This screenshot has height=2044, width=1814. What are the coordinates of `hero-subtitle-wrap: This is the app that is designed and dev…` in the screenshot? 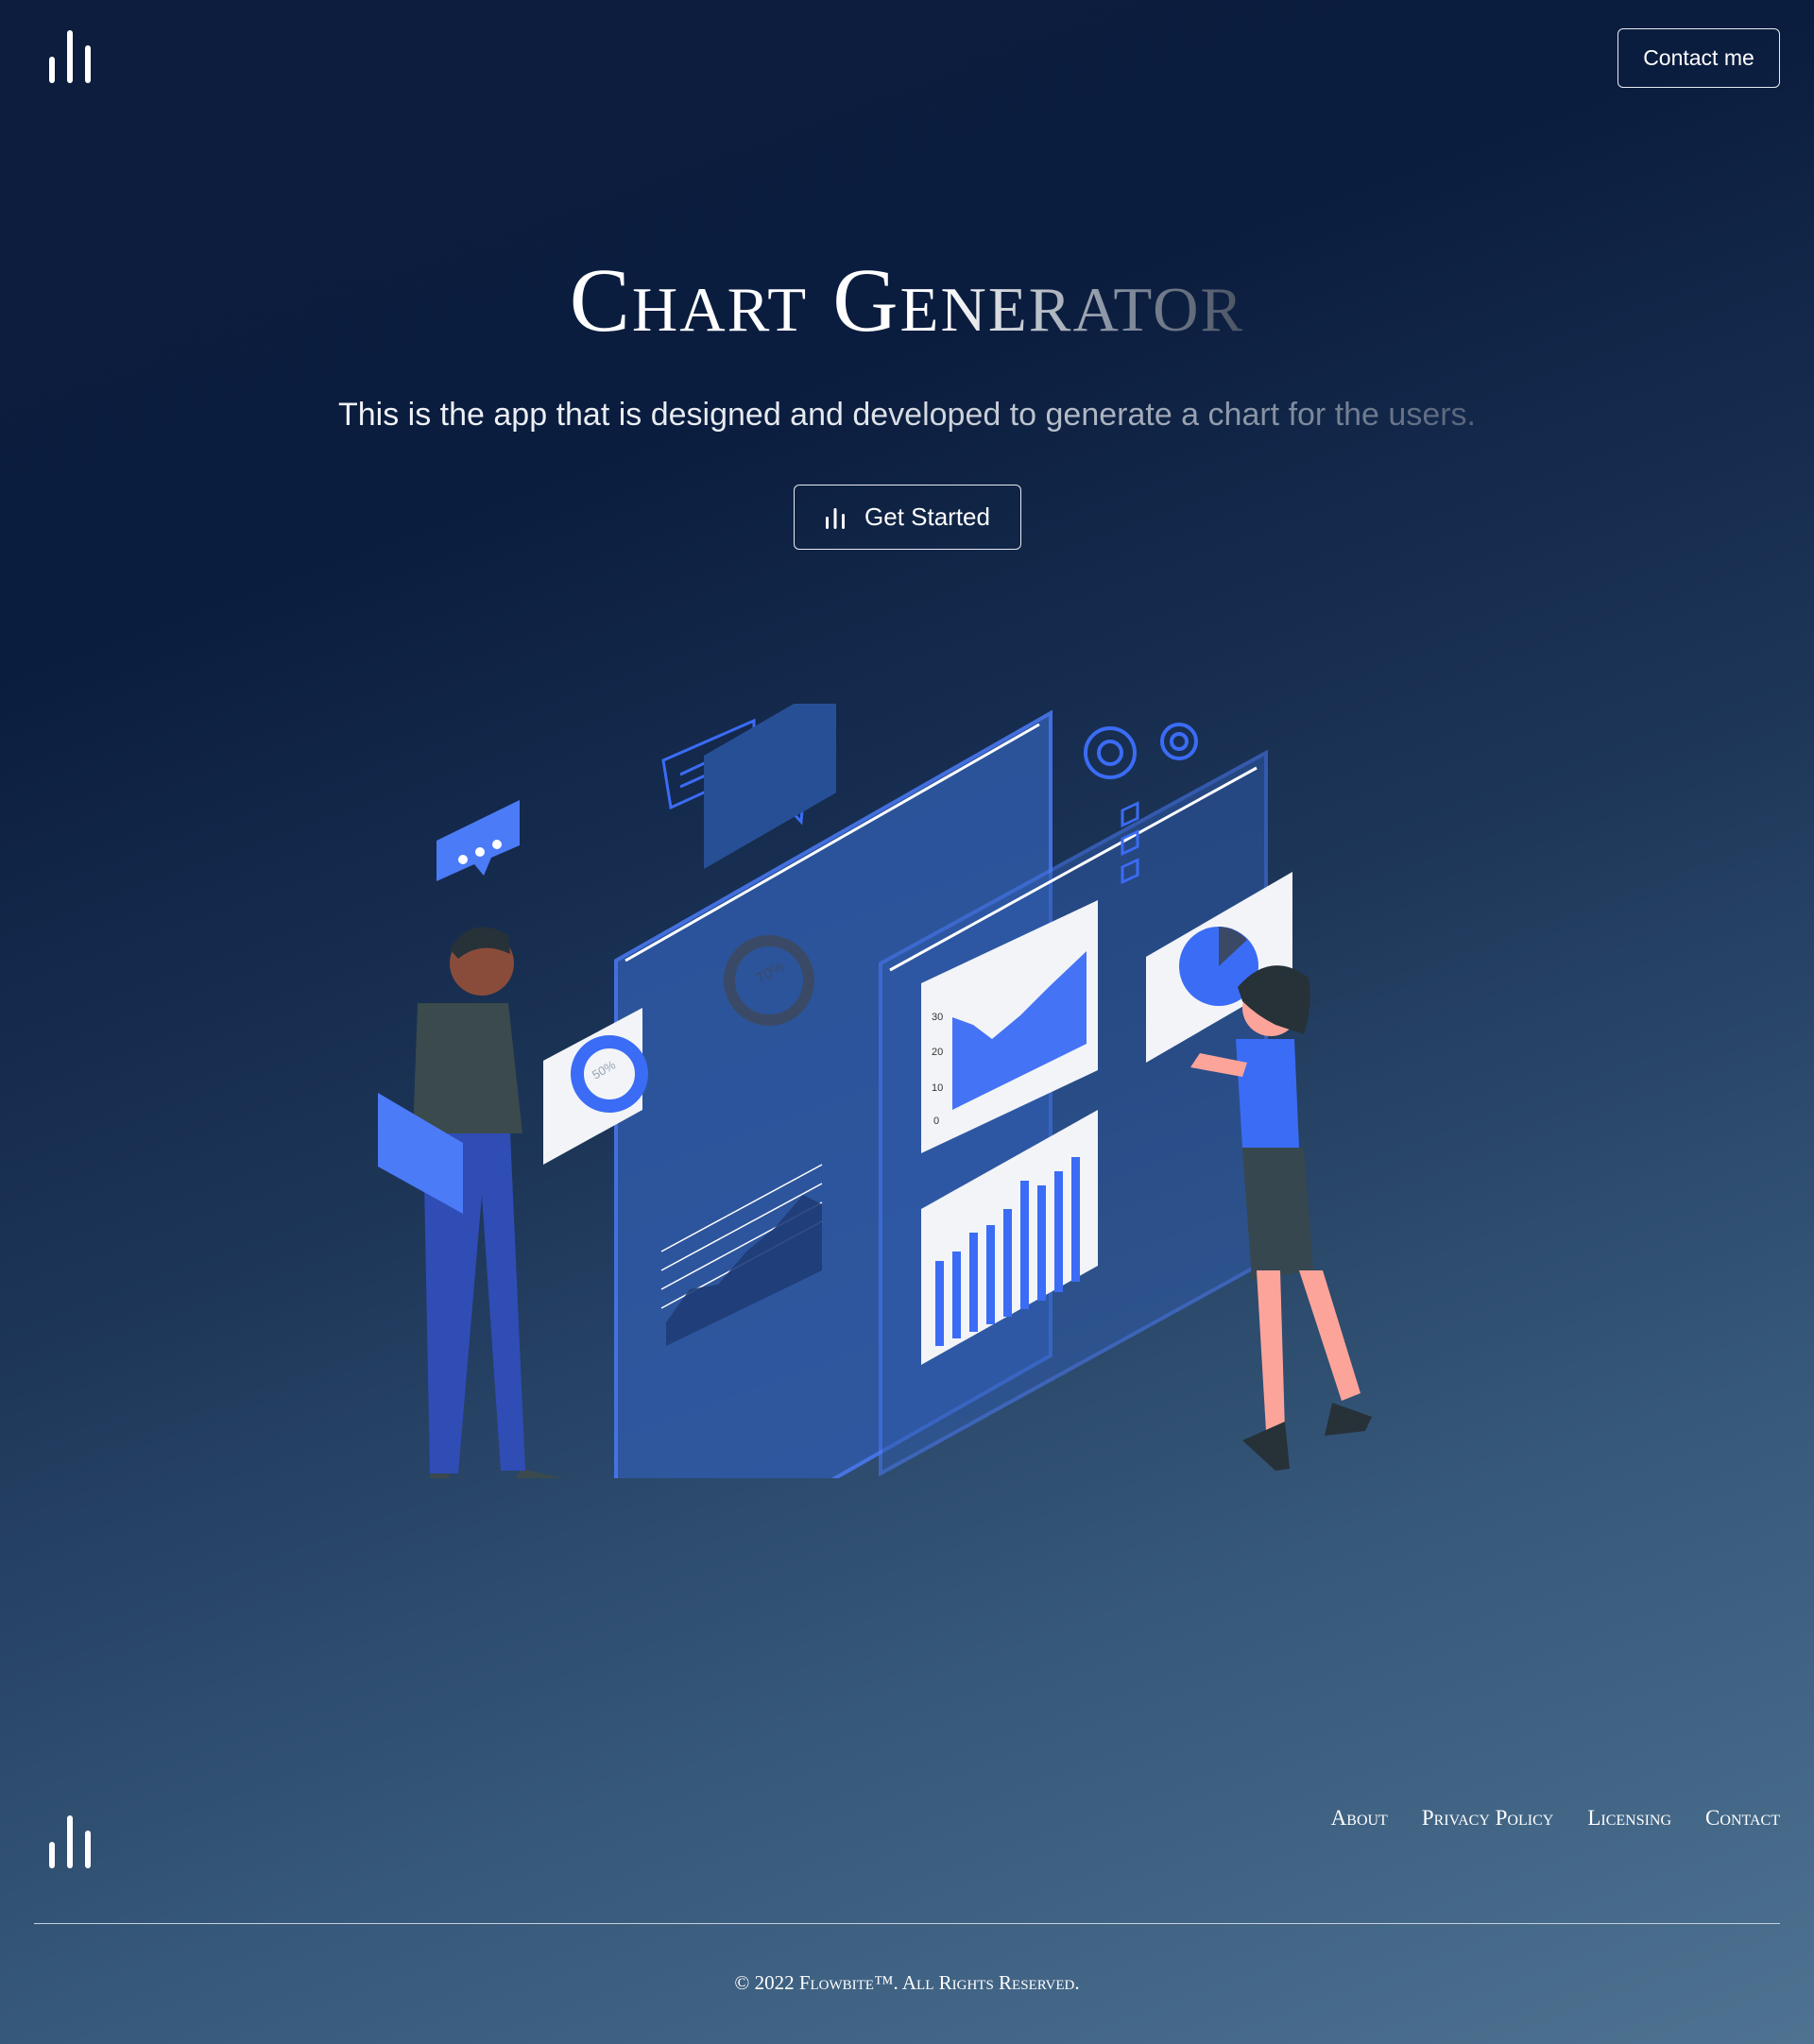 It's located at (907, 415).